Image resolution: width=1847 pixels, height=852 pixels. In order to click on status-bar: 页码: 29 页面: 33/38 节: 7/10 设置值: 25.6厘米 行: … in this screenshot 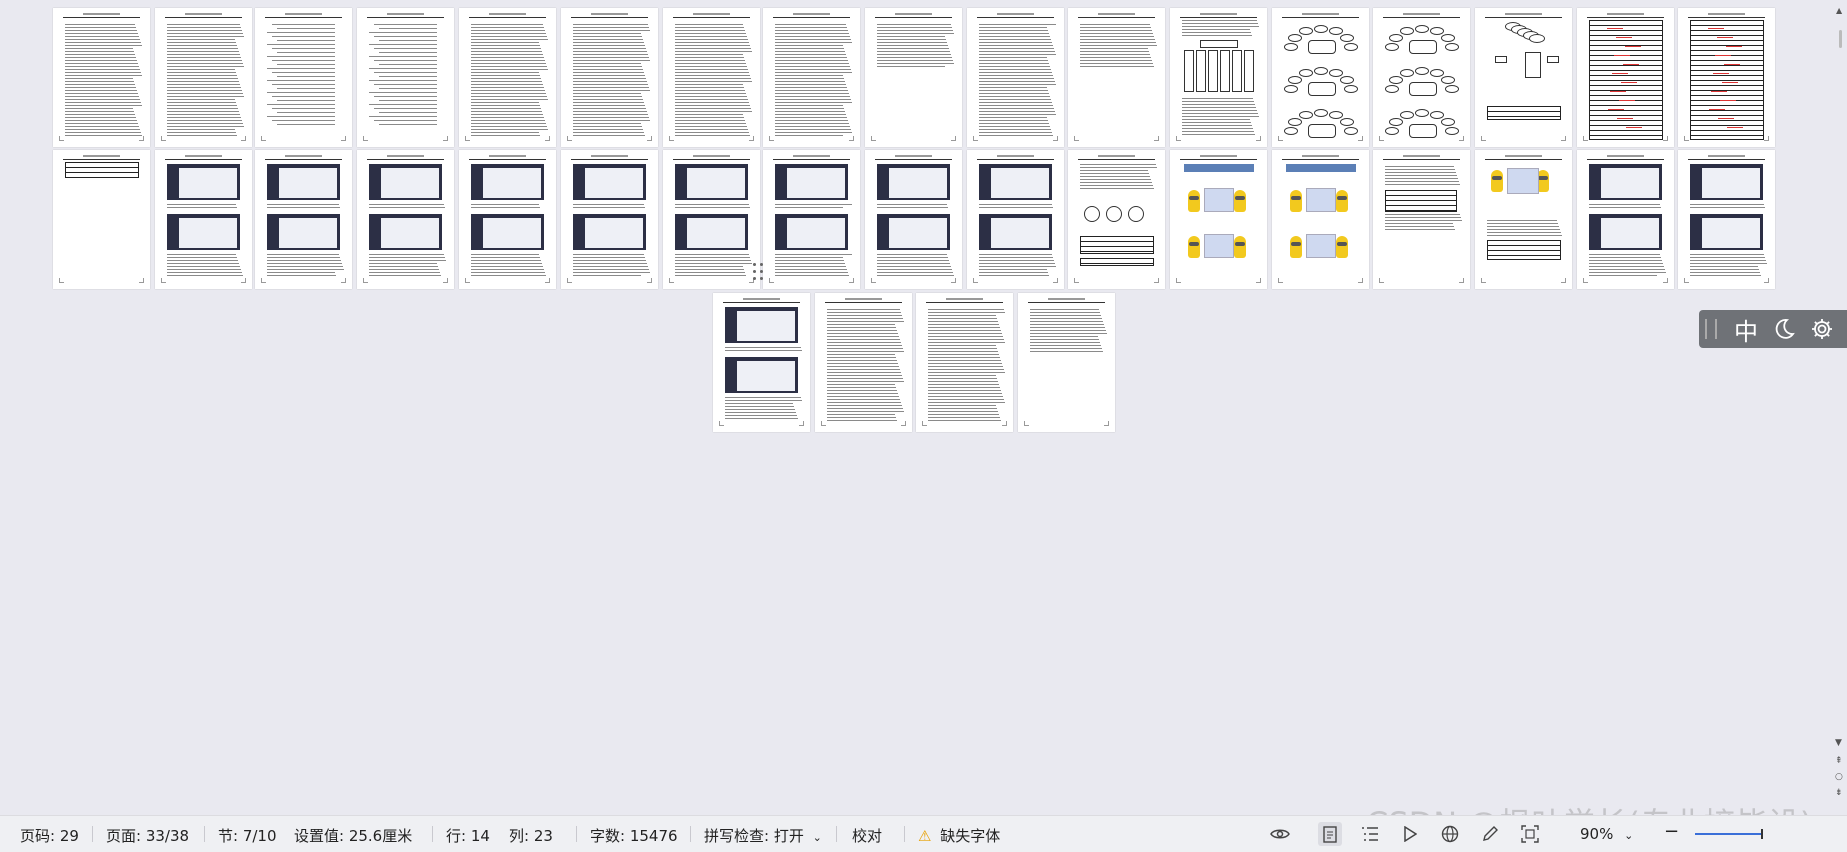, I will do `click(923, 833)`.